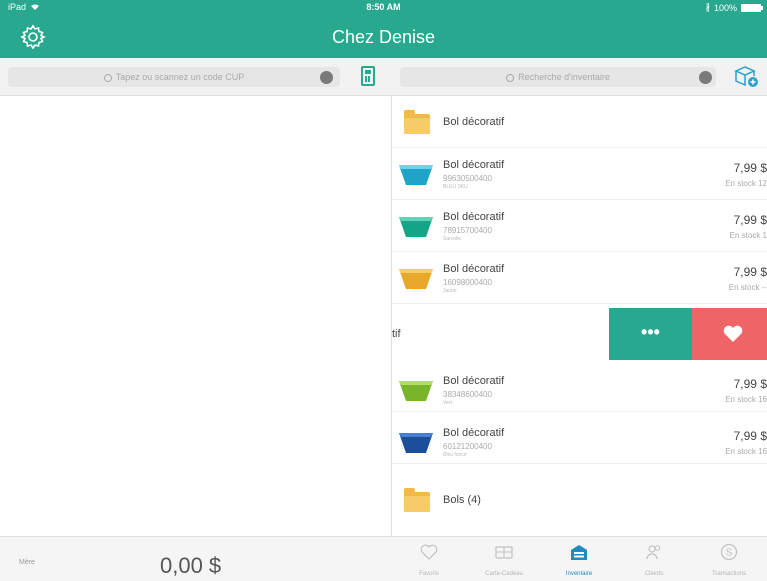 The width and height of the screenshot is (767, 581). I want to click on item-stock: En stock --, so click(747, 287).